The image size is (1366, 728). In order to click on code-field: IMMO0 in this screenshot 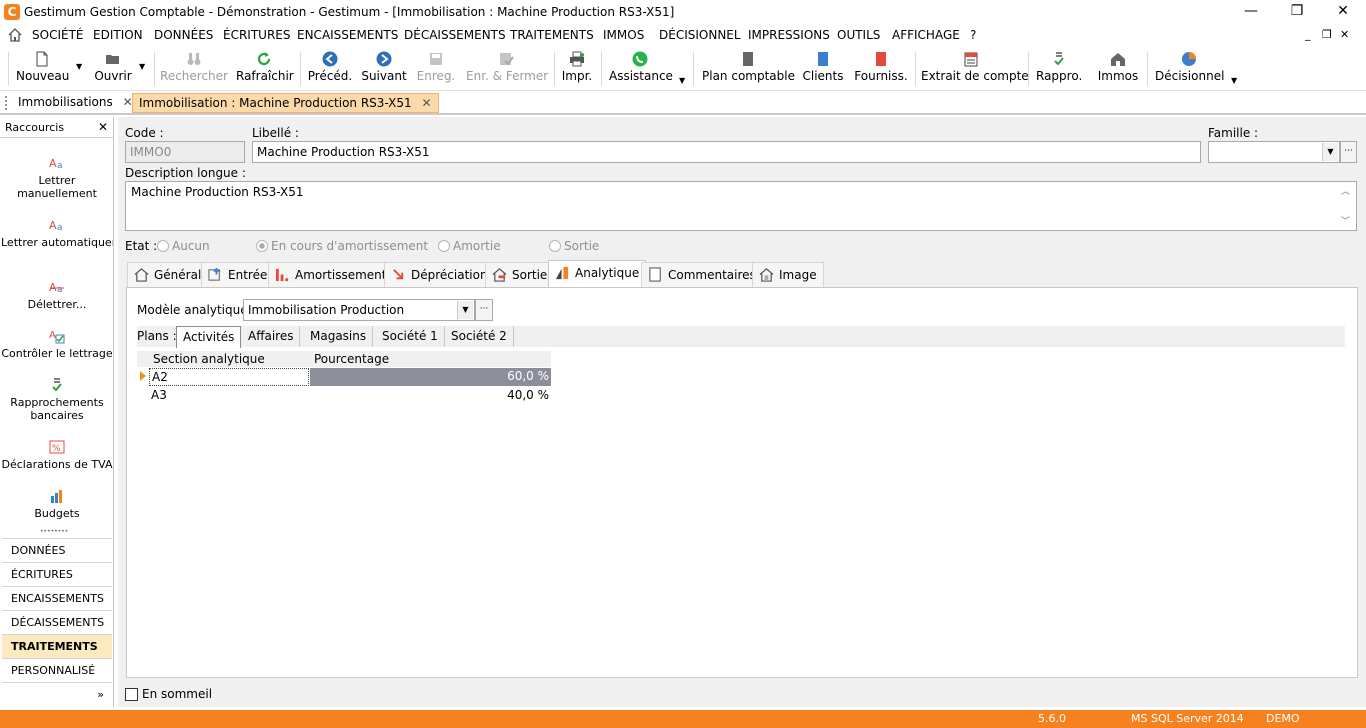, I will do `click(185, 152)`.